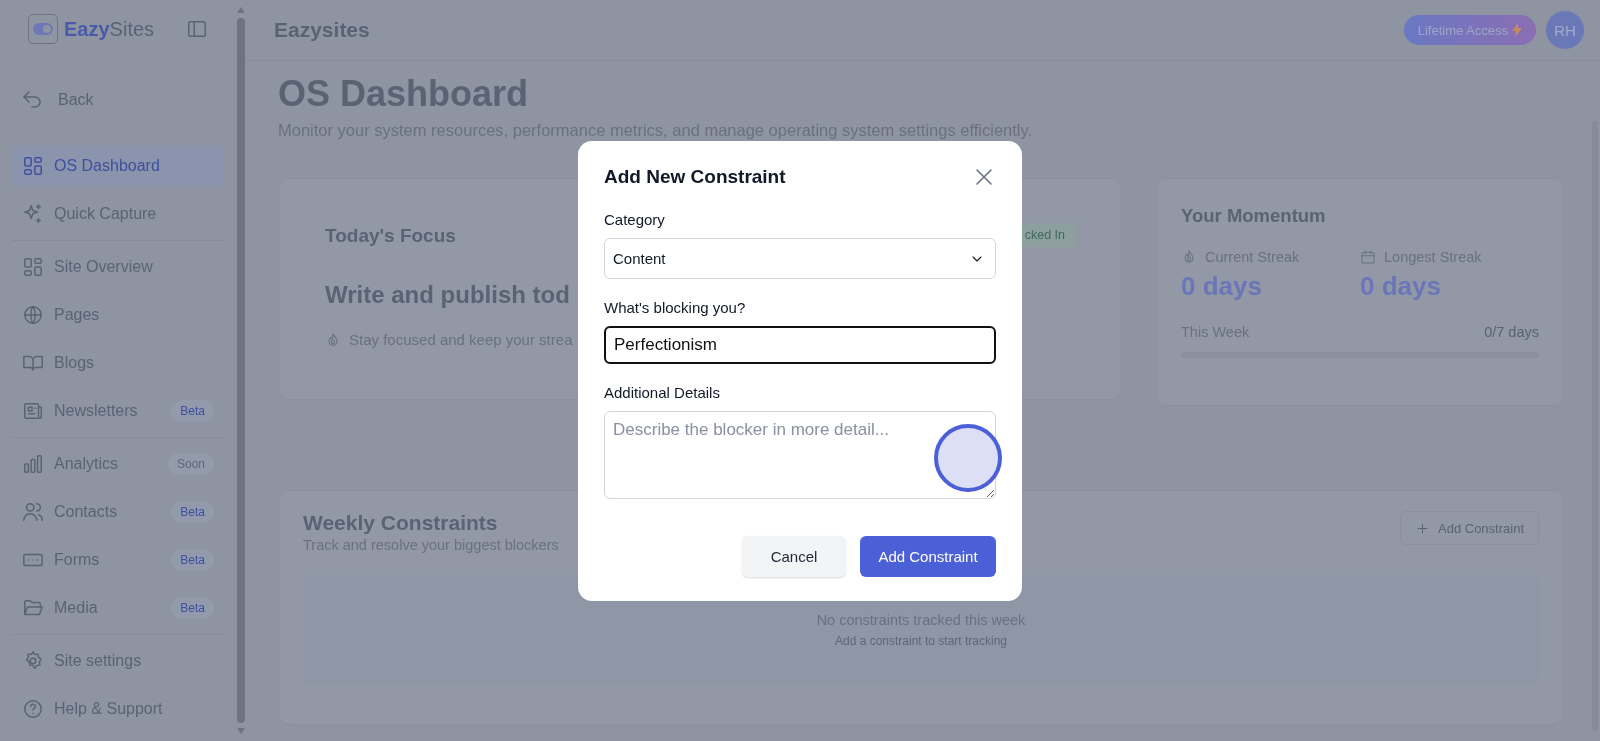 The width and height of the screenshot is (1600, 741). What do you see at coordinates (928, 556) in the screenshot?
I see `submit-button: Add Constraint` at bounding box center [928, 556].